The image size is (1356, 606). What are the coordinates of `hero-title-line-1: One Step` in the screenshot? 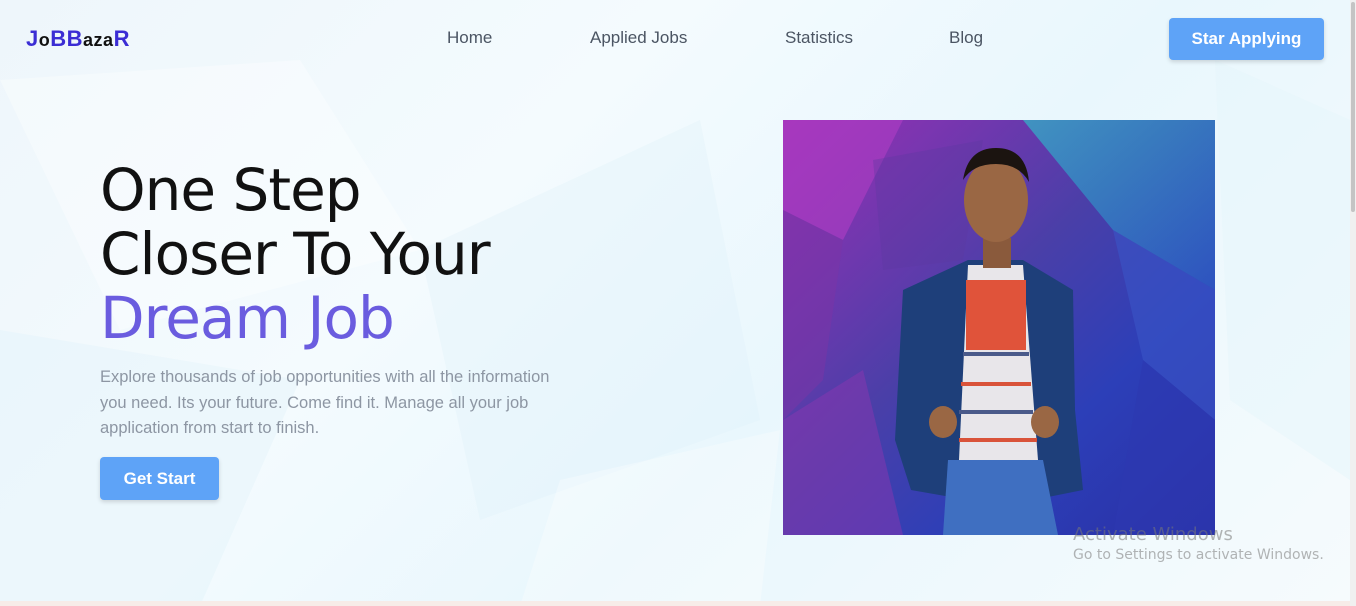 It's located at (231, 190).